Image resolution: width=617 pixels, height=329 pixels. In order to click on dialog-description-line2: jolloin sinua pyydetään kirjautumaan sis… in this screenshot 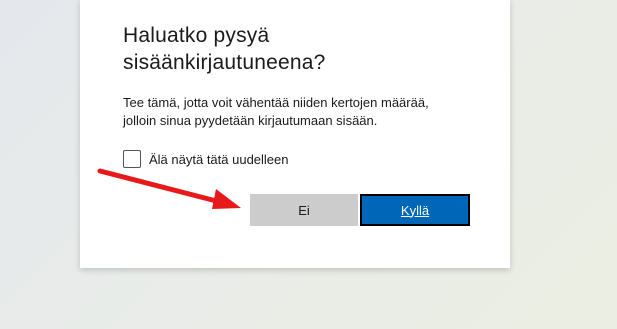, I will do `click(250, 120)`.